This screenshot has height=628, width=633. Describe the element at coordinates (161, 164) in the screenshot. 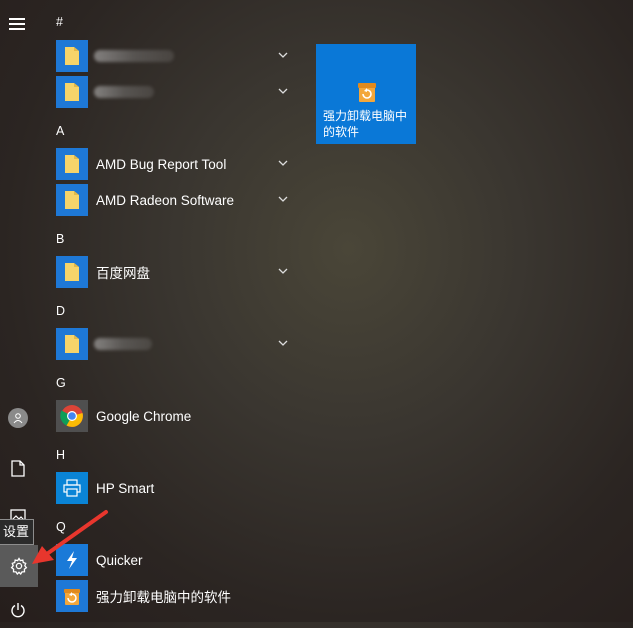

I see `app-label: AMD Bug Report Tool` at that location.